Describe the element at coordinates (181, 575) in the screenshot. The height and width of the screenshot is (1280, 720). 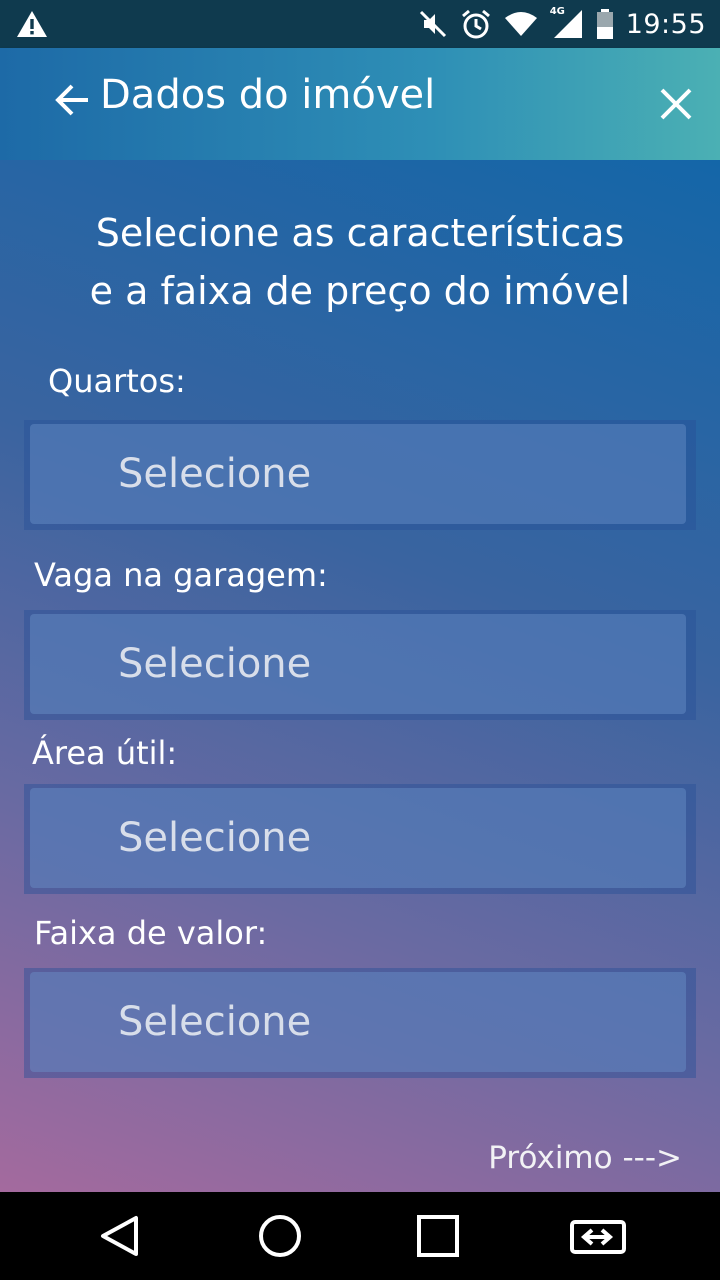
I see `label-vaga-garagem: Vaga na garagem:` at that location.